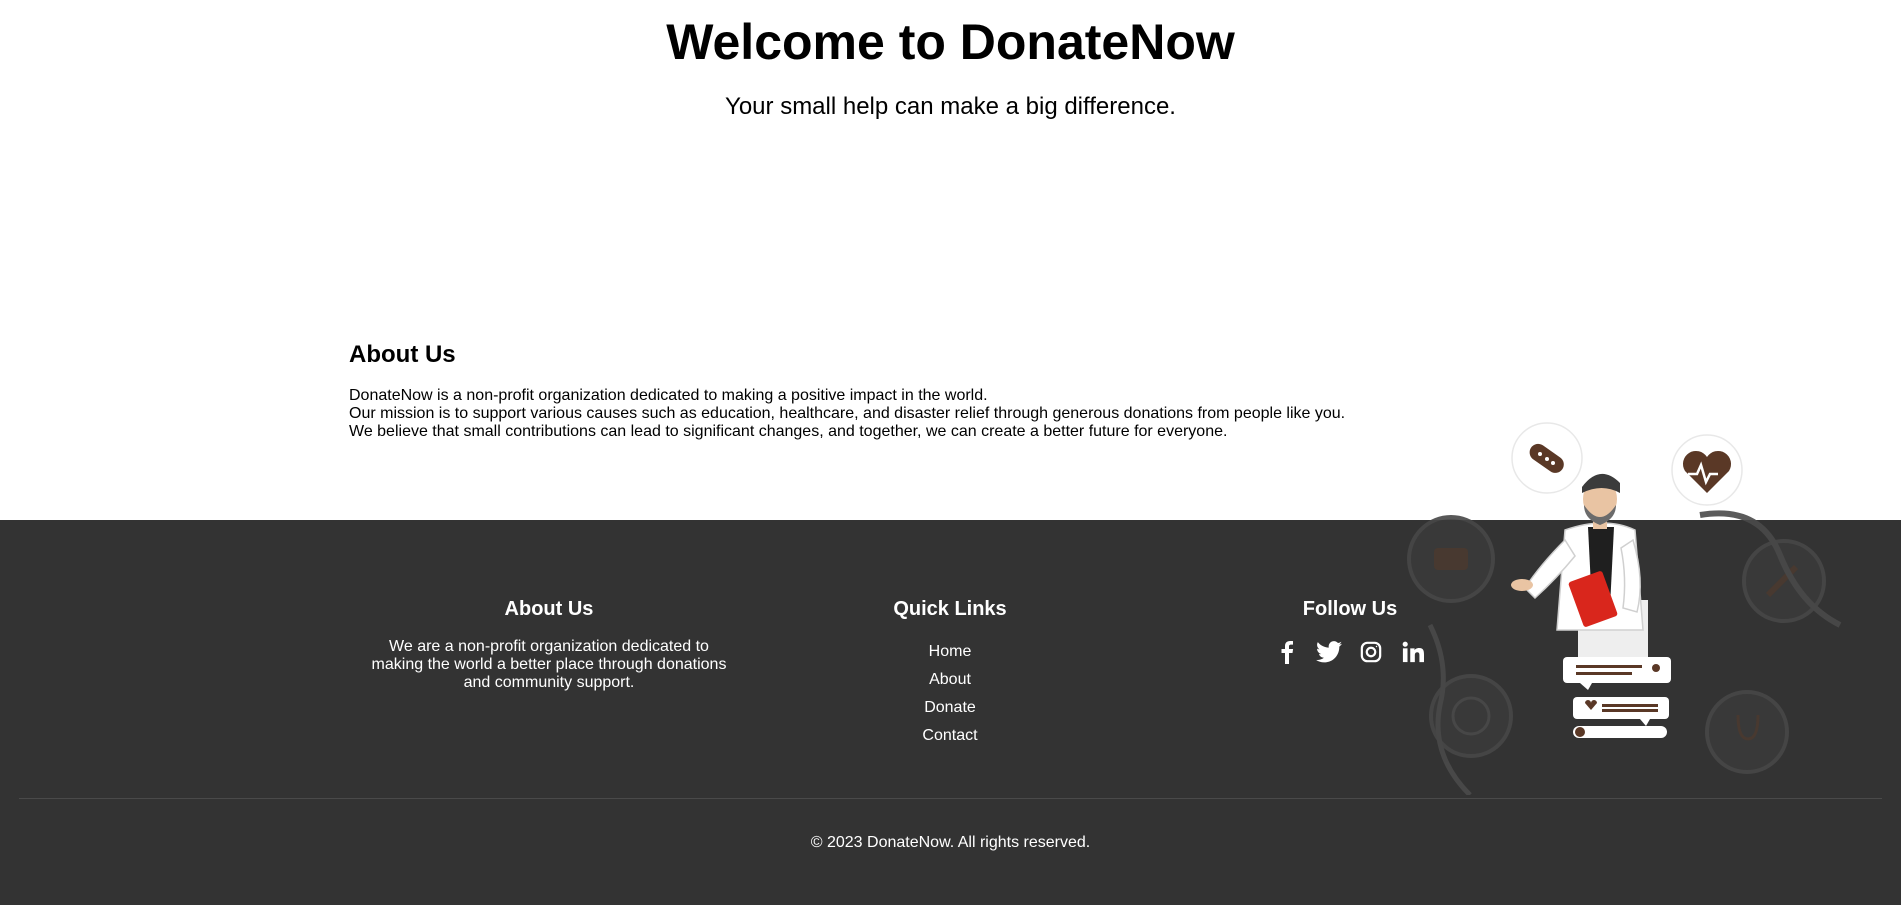 The width and height of the screenshot is (1901, 905). Describe the element at coordinates (950, 798) in the screenshot. I see `footer-divider` at that location.